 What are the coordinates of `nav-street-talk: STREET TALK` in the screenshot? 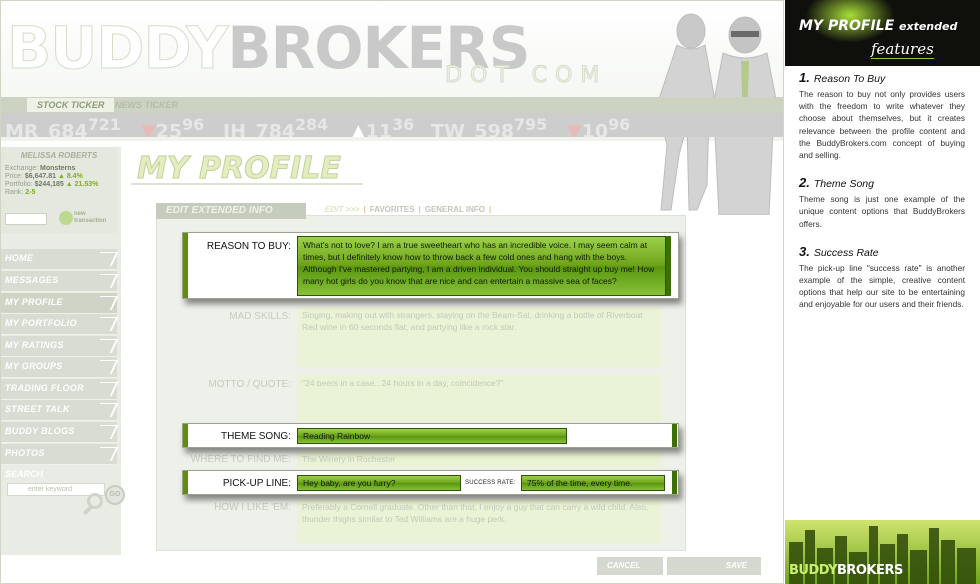 It's located at (60, 410).